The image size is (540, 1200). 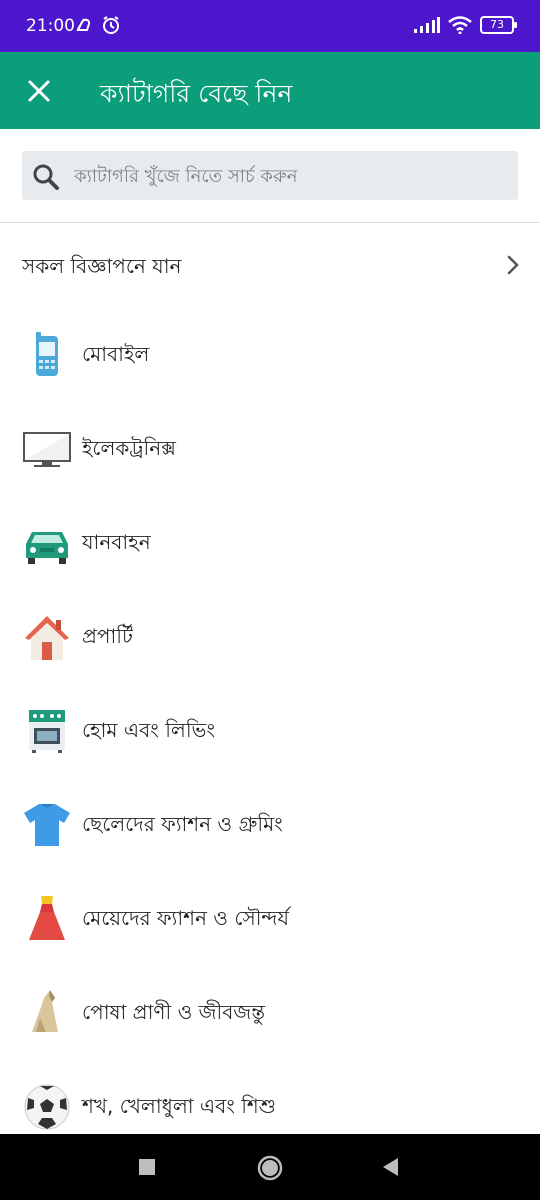 What do you see at coordinates (270, 266) in the screenshot?
I see `all-ads-link: সকল বিজ্ঞাপনে যান` at bounding box center [270, 266].